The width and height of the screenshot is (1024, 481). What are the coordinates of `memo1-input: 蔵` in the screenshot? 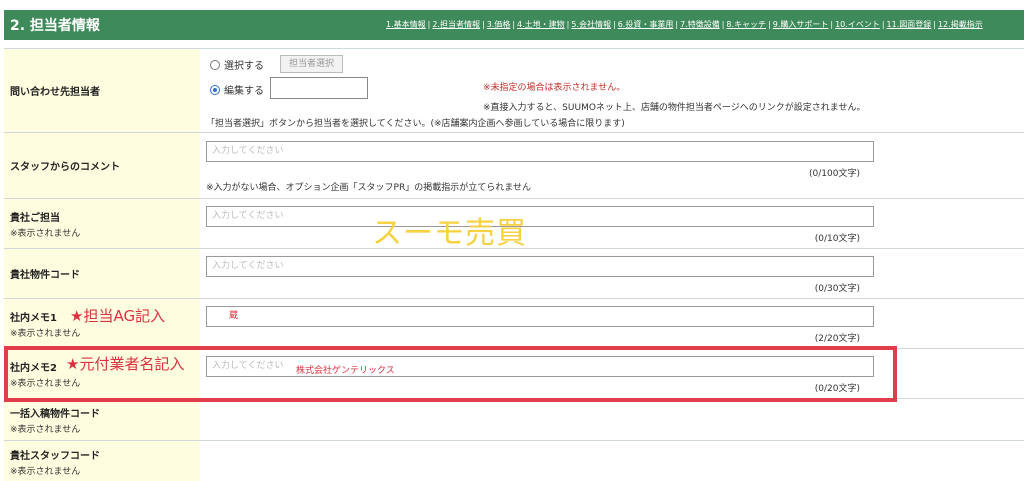 It's located at (540, 316).